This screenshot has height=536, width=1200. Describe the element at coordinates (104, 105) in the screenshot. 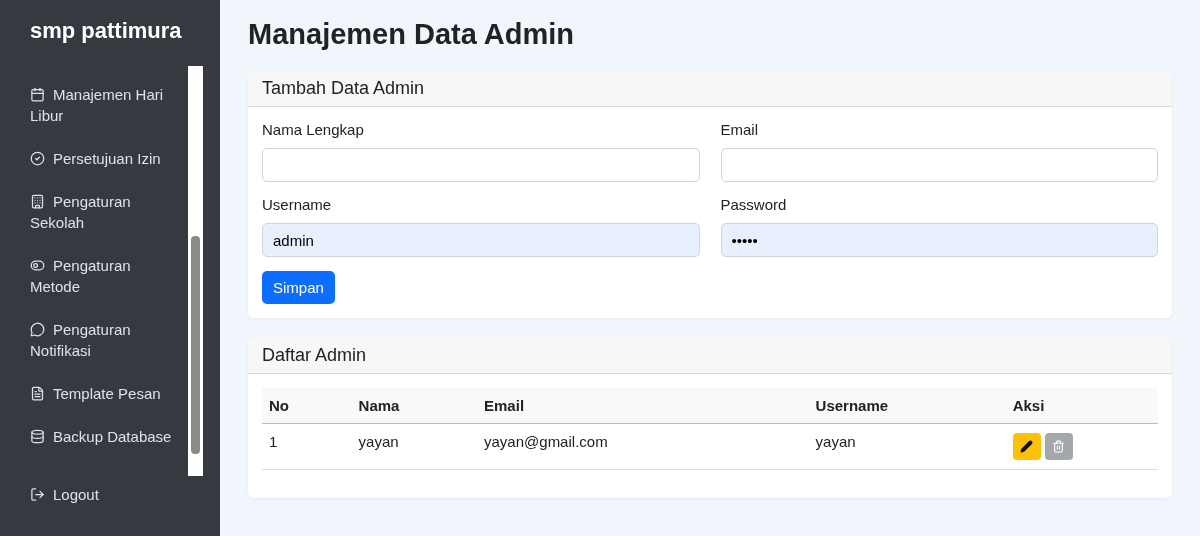

I see `sidebar-item: Manajemen Hari Libur` at that location.